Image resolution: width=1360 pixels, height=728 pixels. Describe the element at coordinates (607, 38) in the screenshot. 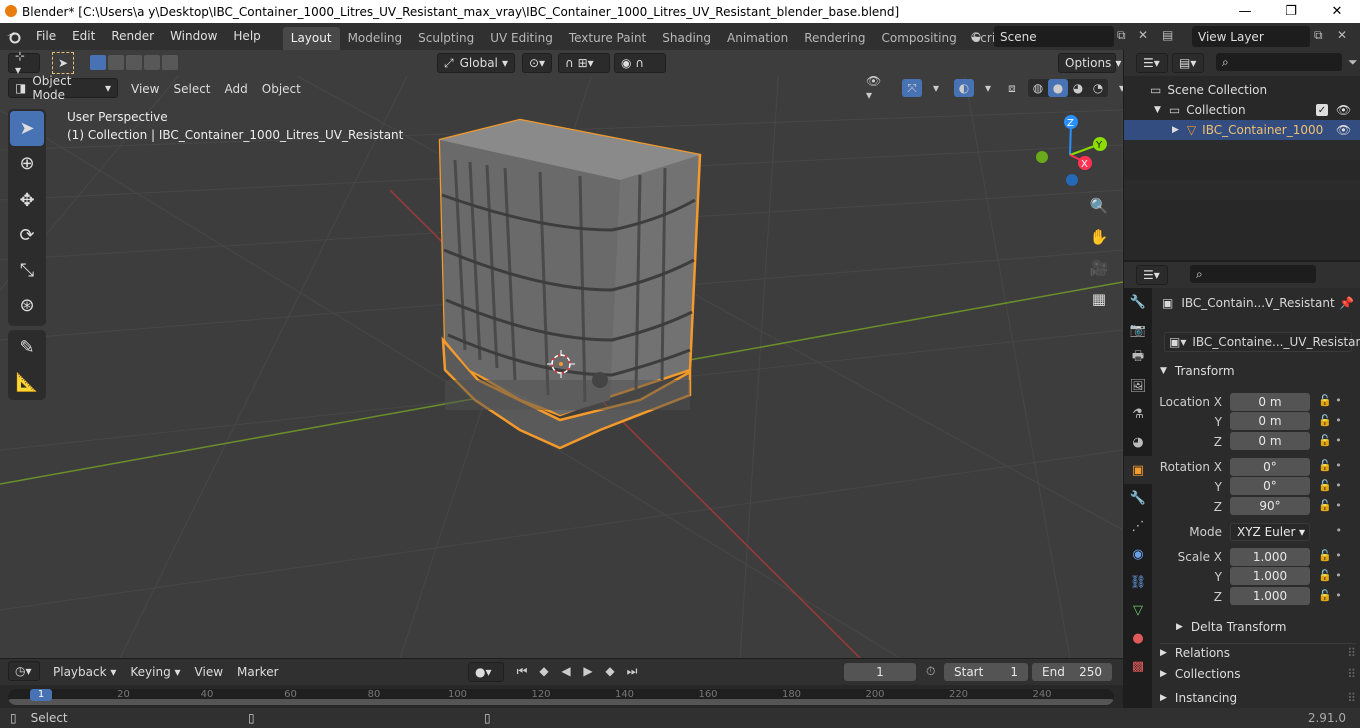

I see `tab-texture-paint: Texture Paint` at that location.